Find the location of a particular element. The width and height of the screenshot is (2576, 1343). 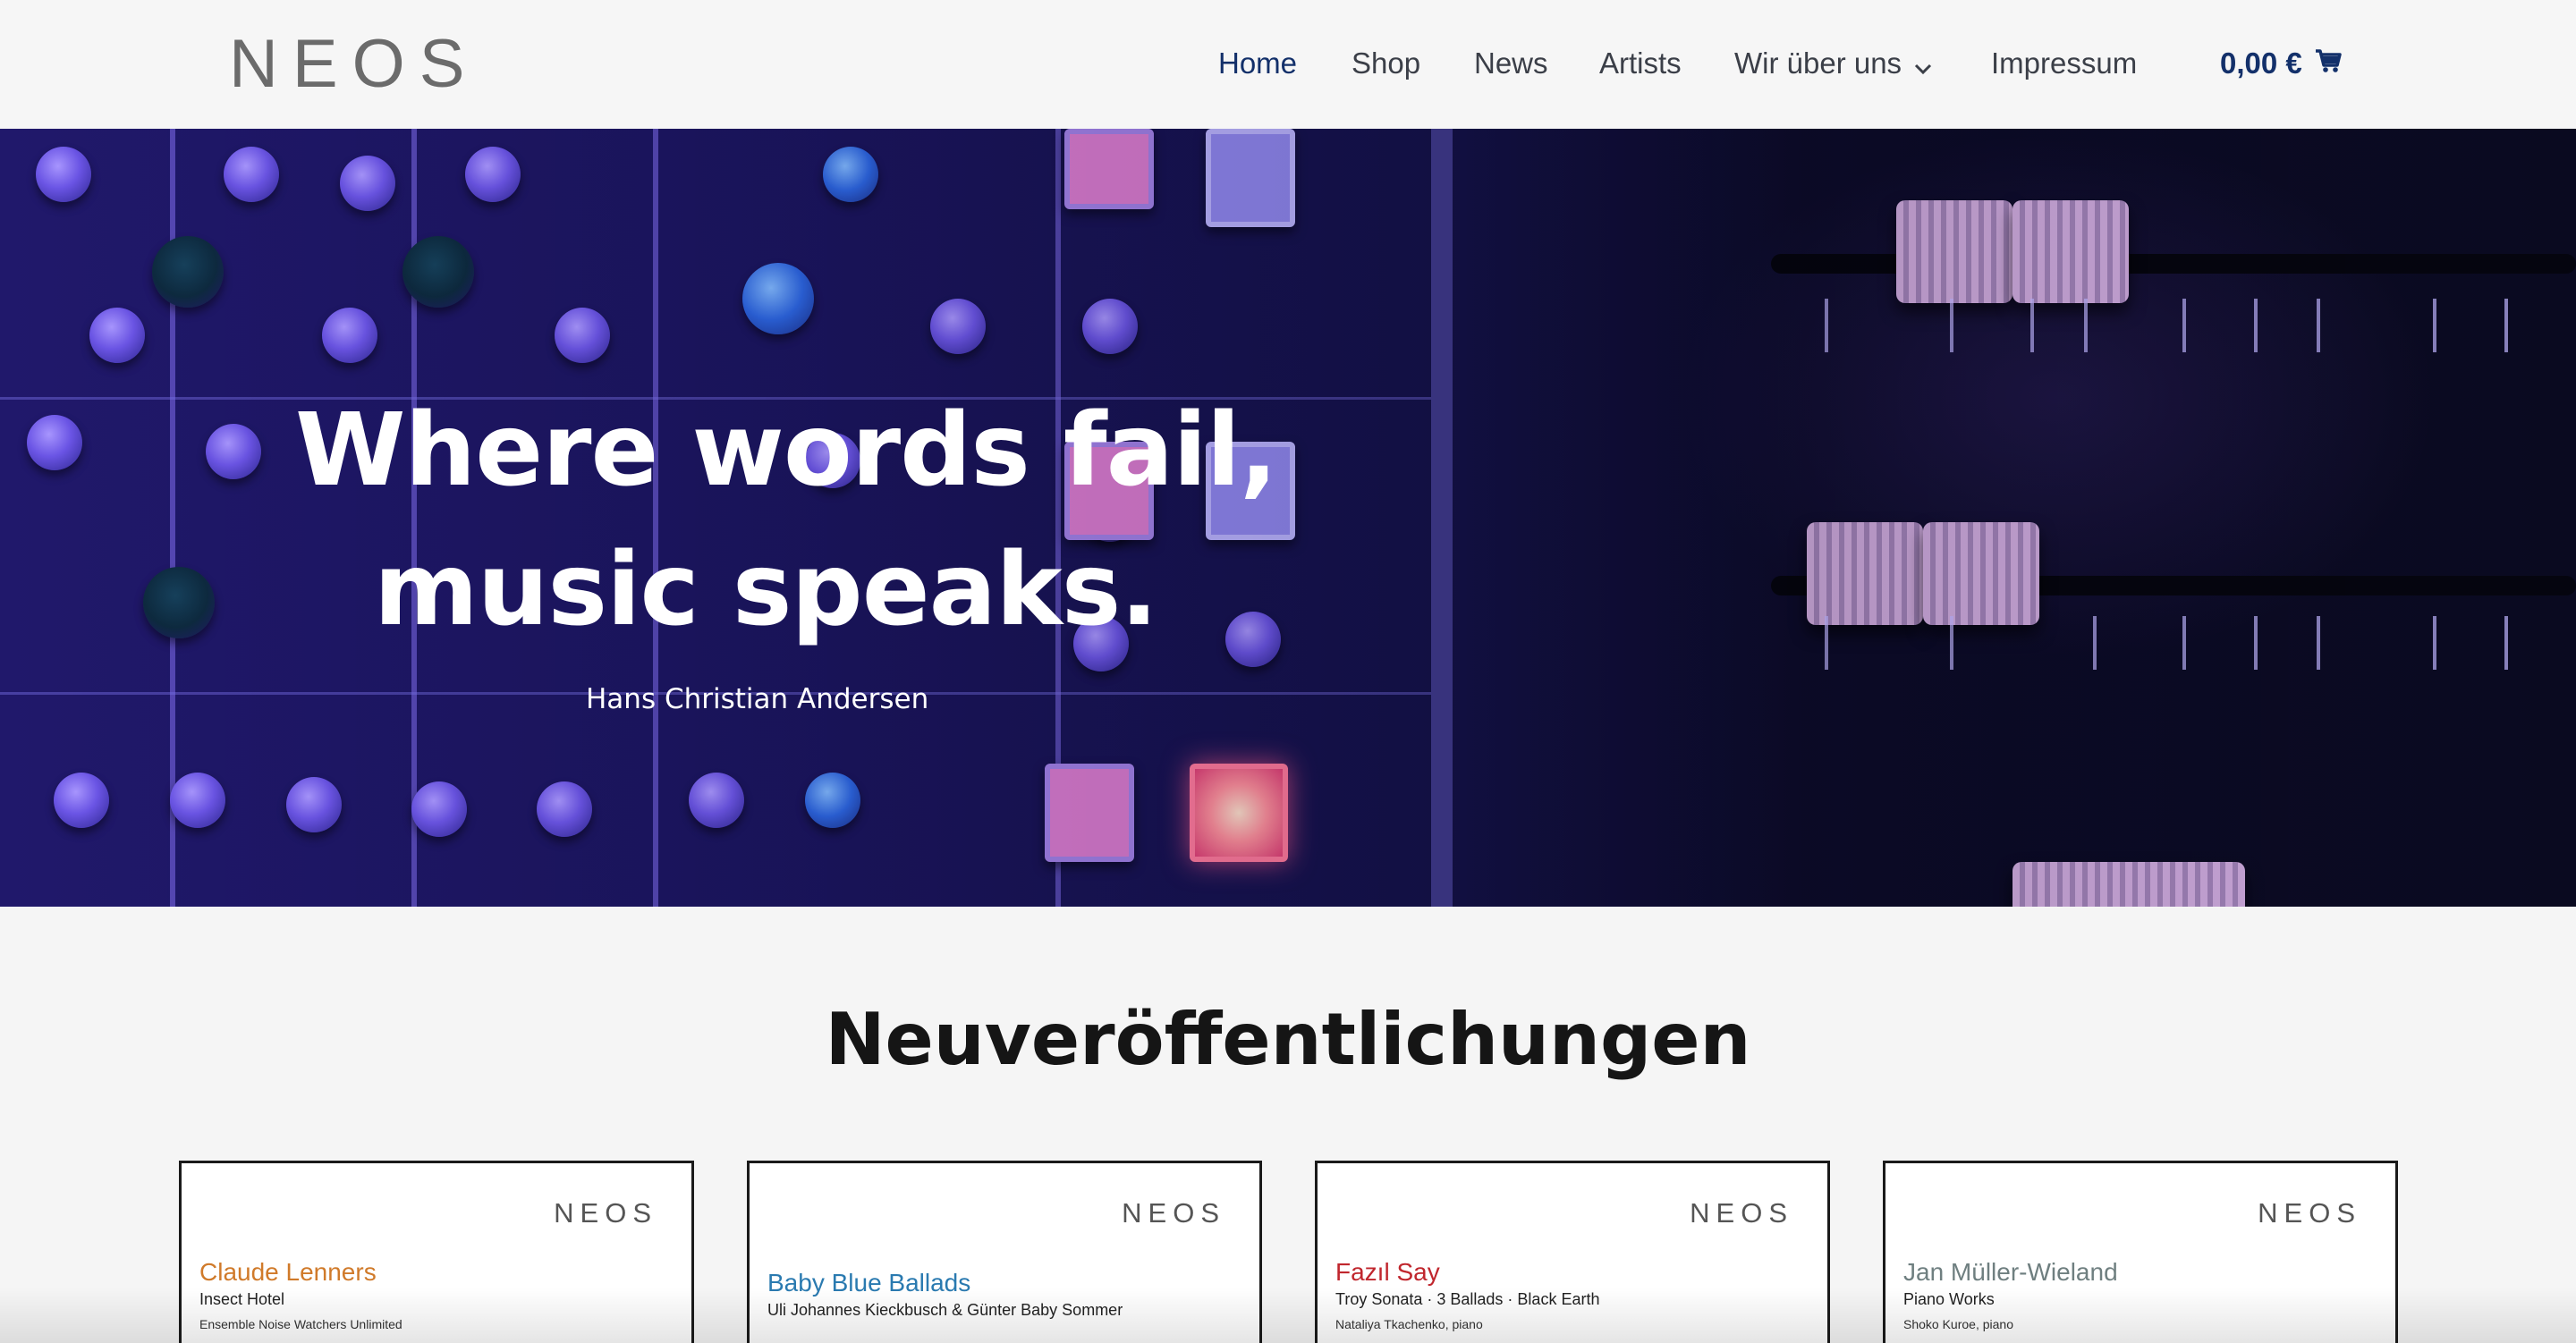

cart-total: 0,00 € is located at coordinates (2261, 63).